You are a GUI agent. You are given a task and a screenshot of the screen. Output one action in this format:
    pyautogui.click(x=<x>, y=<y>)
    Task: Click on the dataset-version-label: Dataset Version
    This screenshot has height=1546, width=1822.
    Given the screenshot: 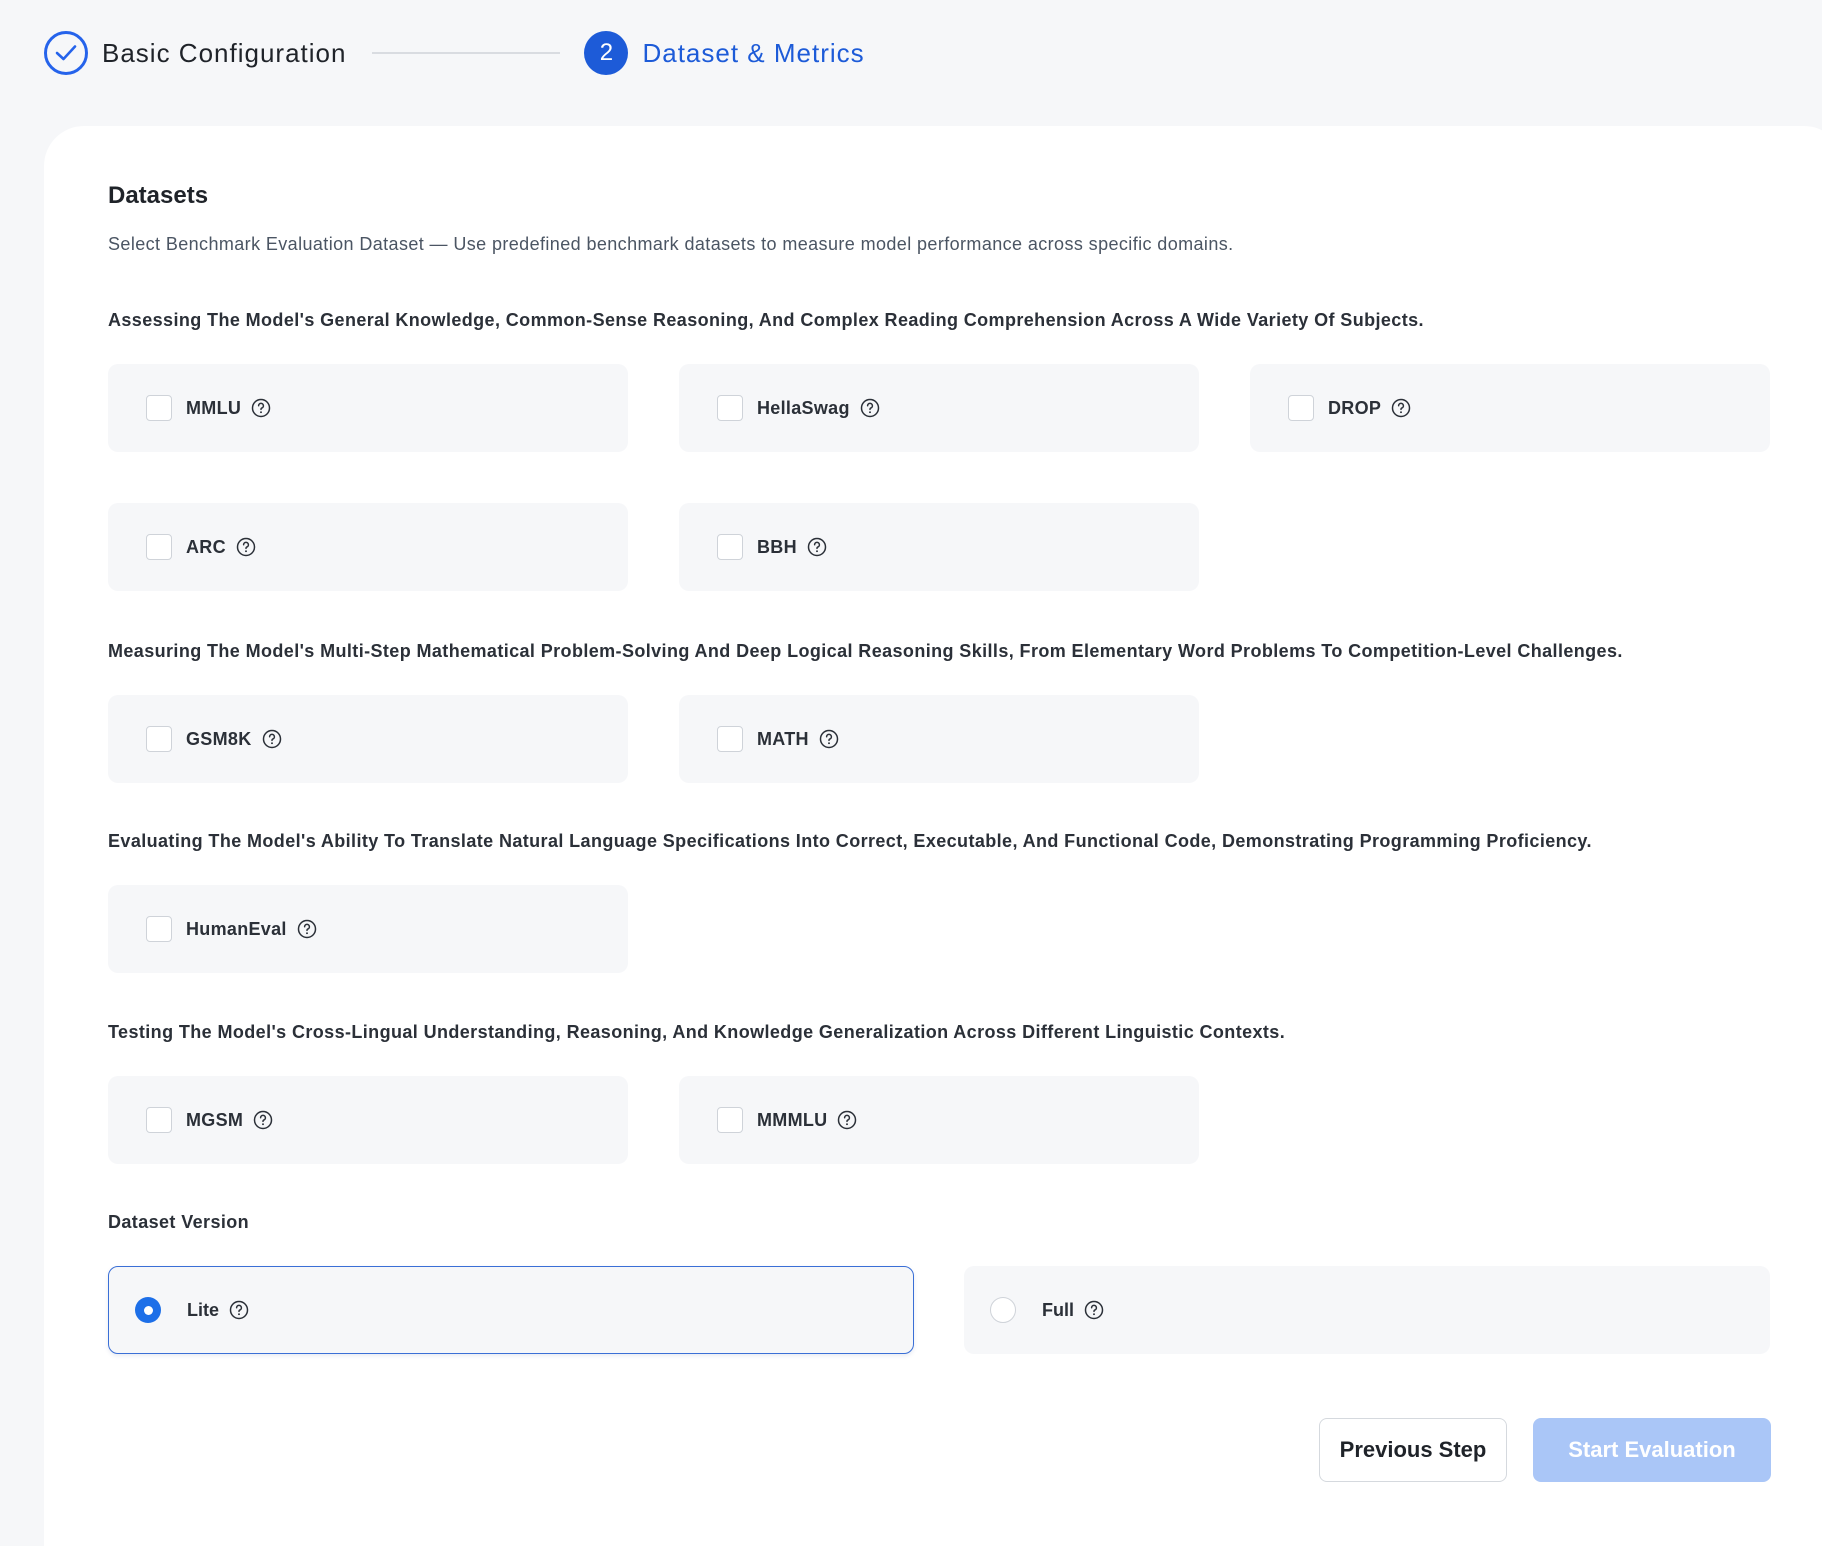 What is the action you would take?
    pyautogui.click(x=179, y=1222)
    